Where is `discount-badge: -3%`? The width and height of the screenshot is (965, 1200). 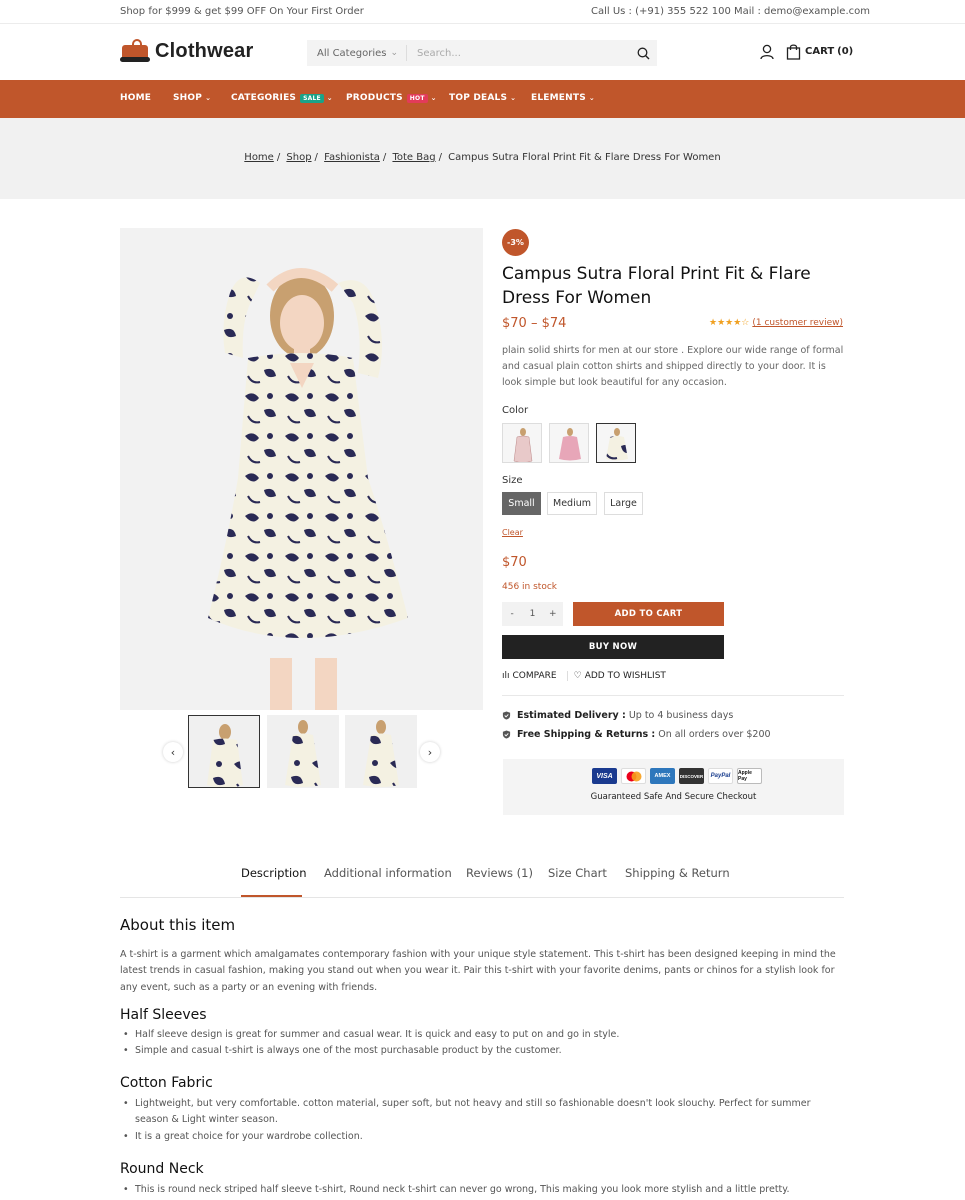 discount-badge: -3% is located at coordinates (515, 242).